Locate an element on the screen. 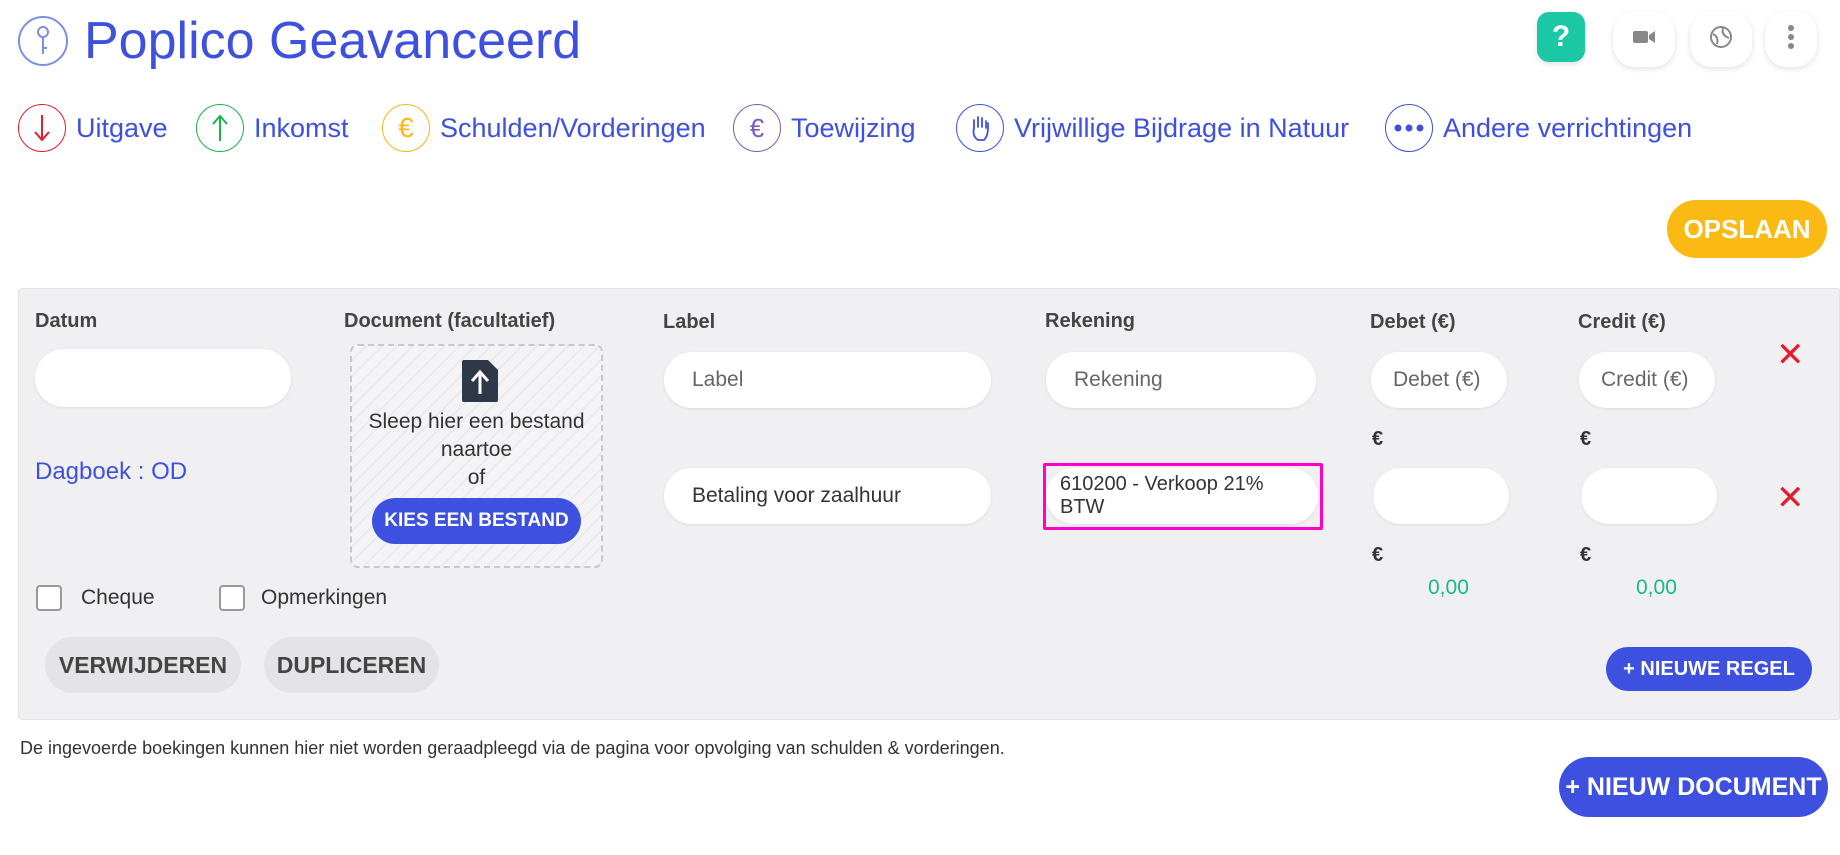  help-button: ? is located at coordinates (1561, 37).